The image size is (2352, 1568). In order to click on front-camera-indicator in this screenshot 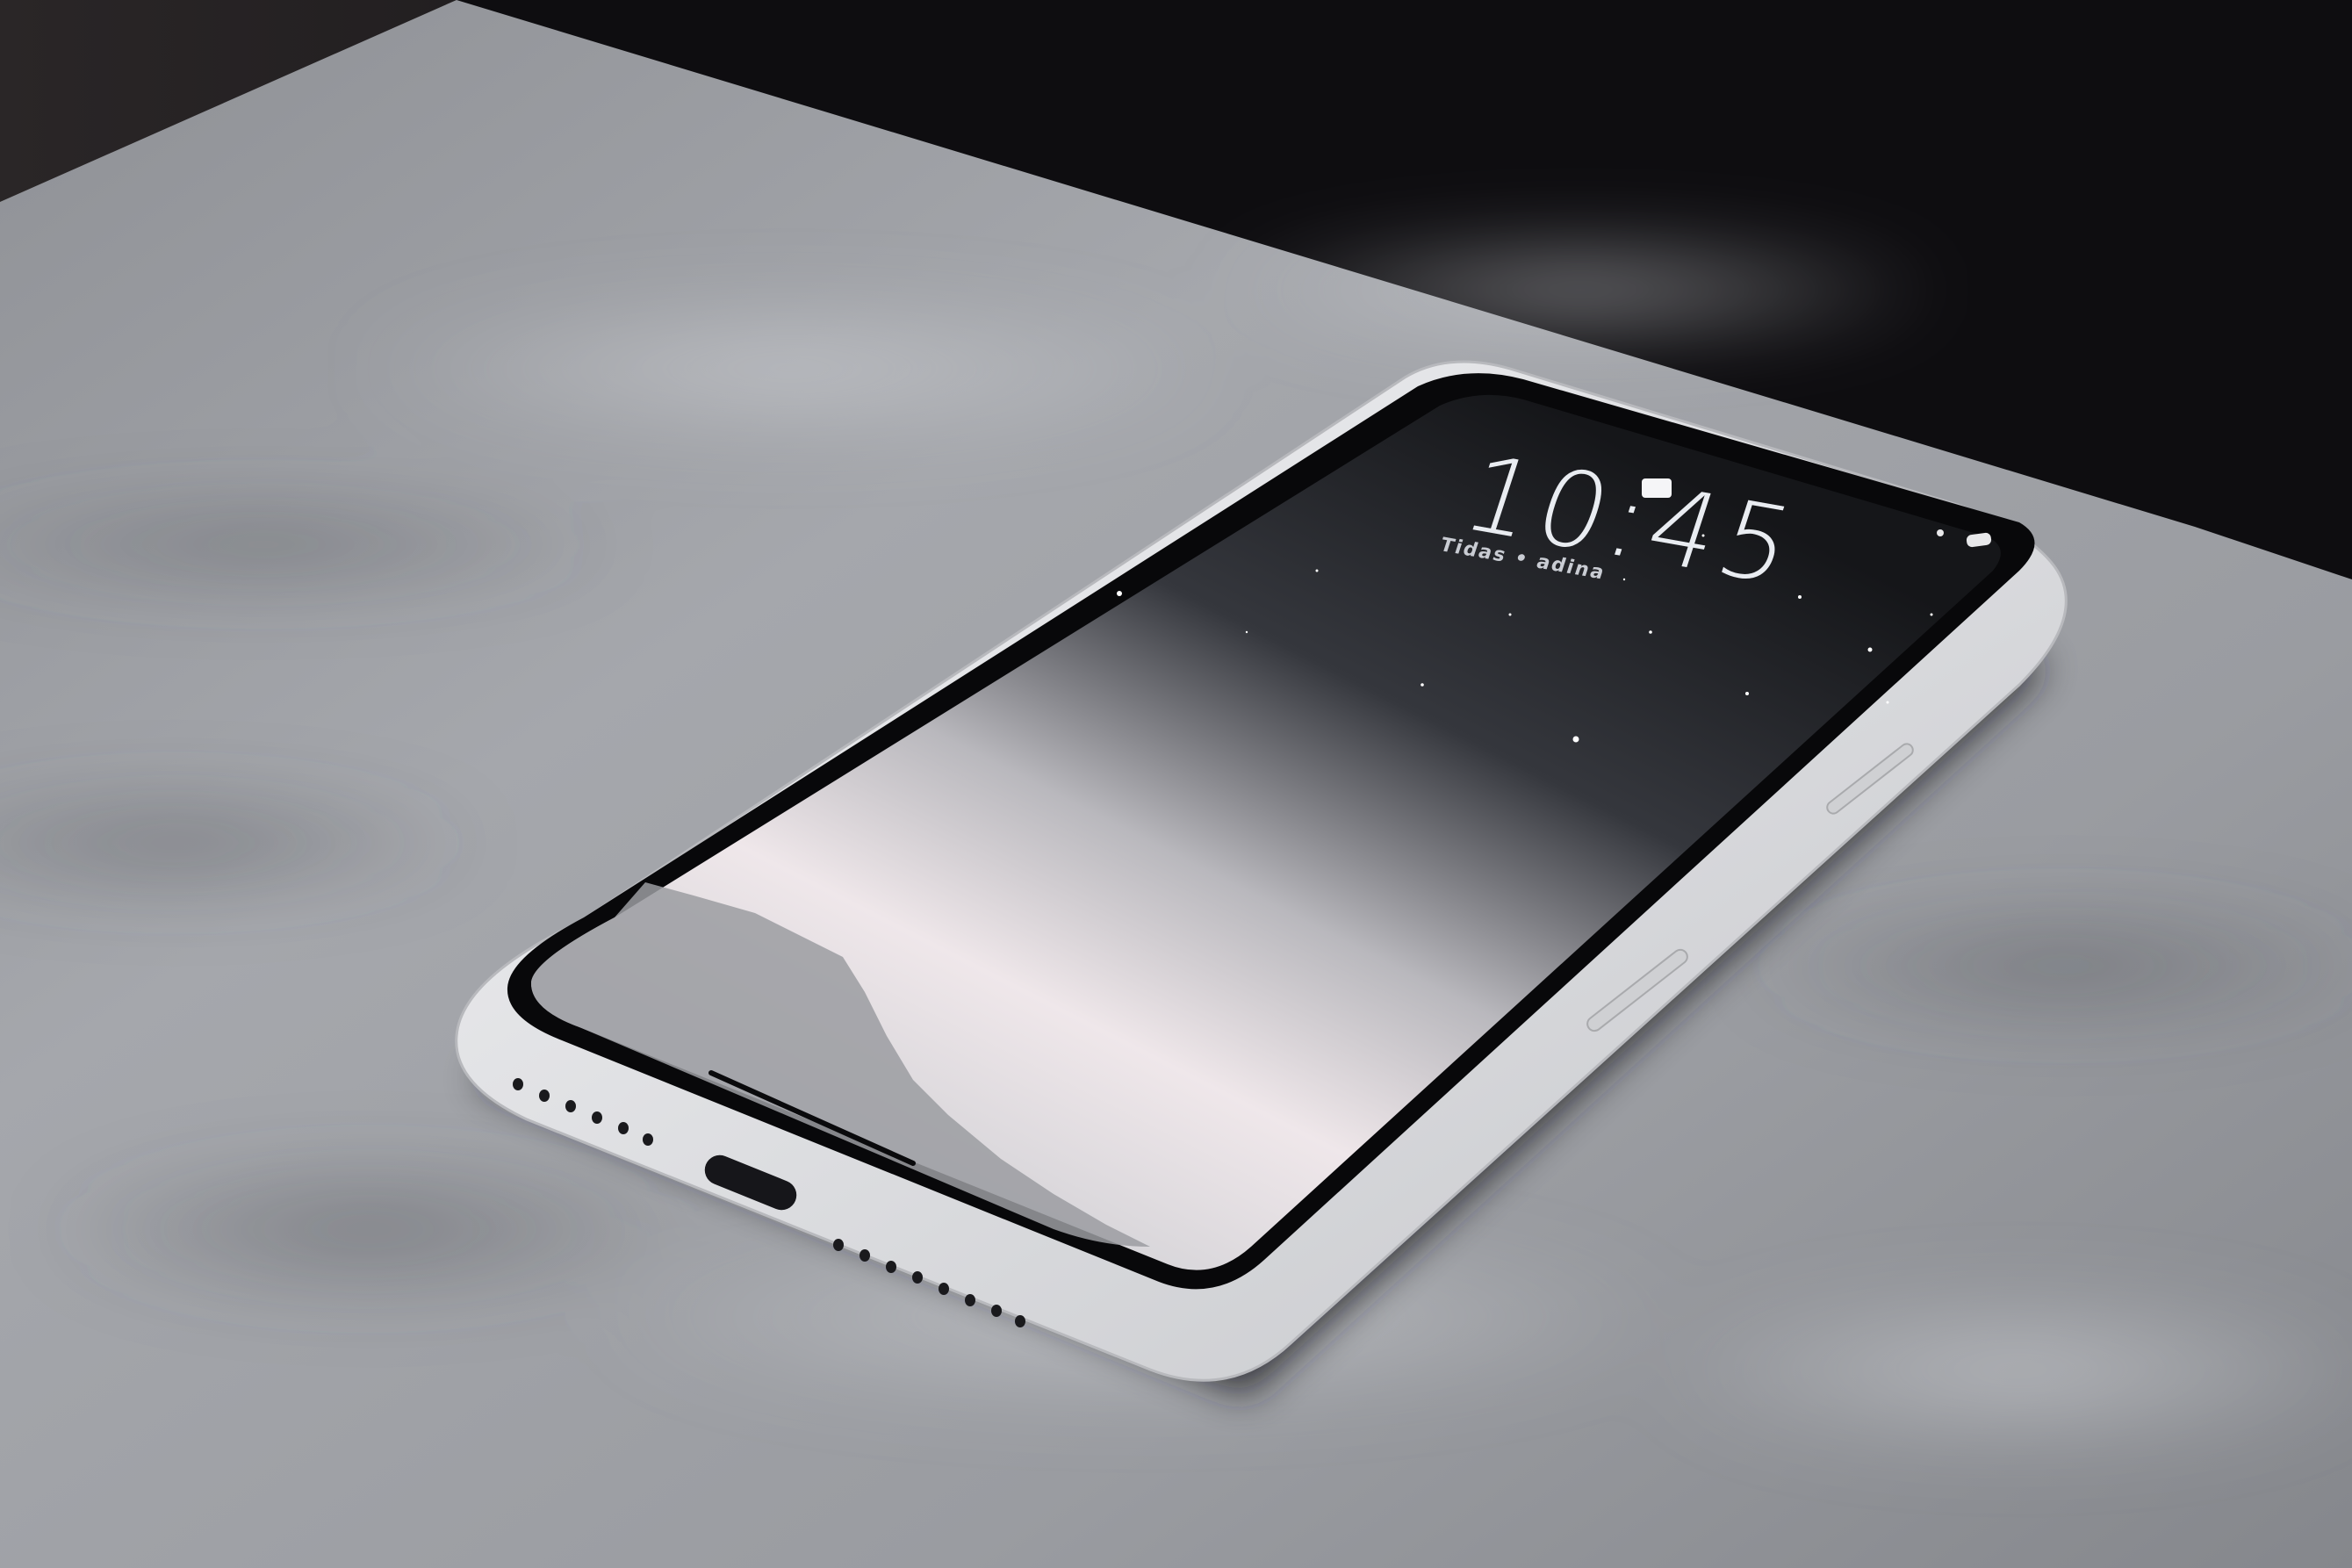, I will do `click(1657, 488)`.